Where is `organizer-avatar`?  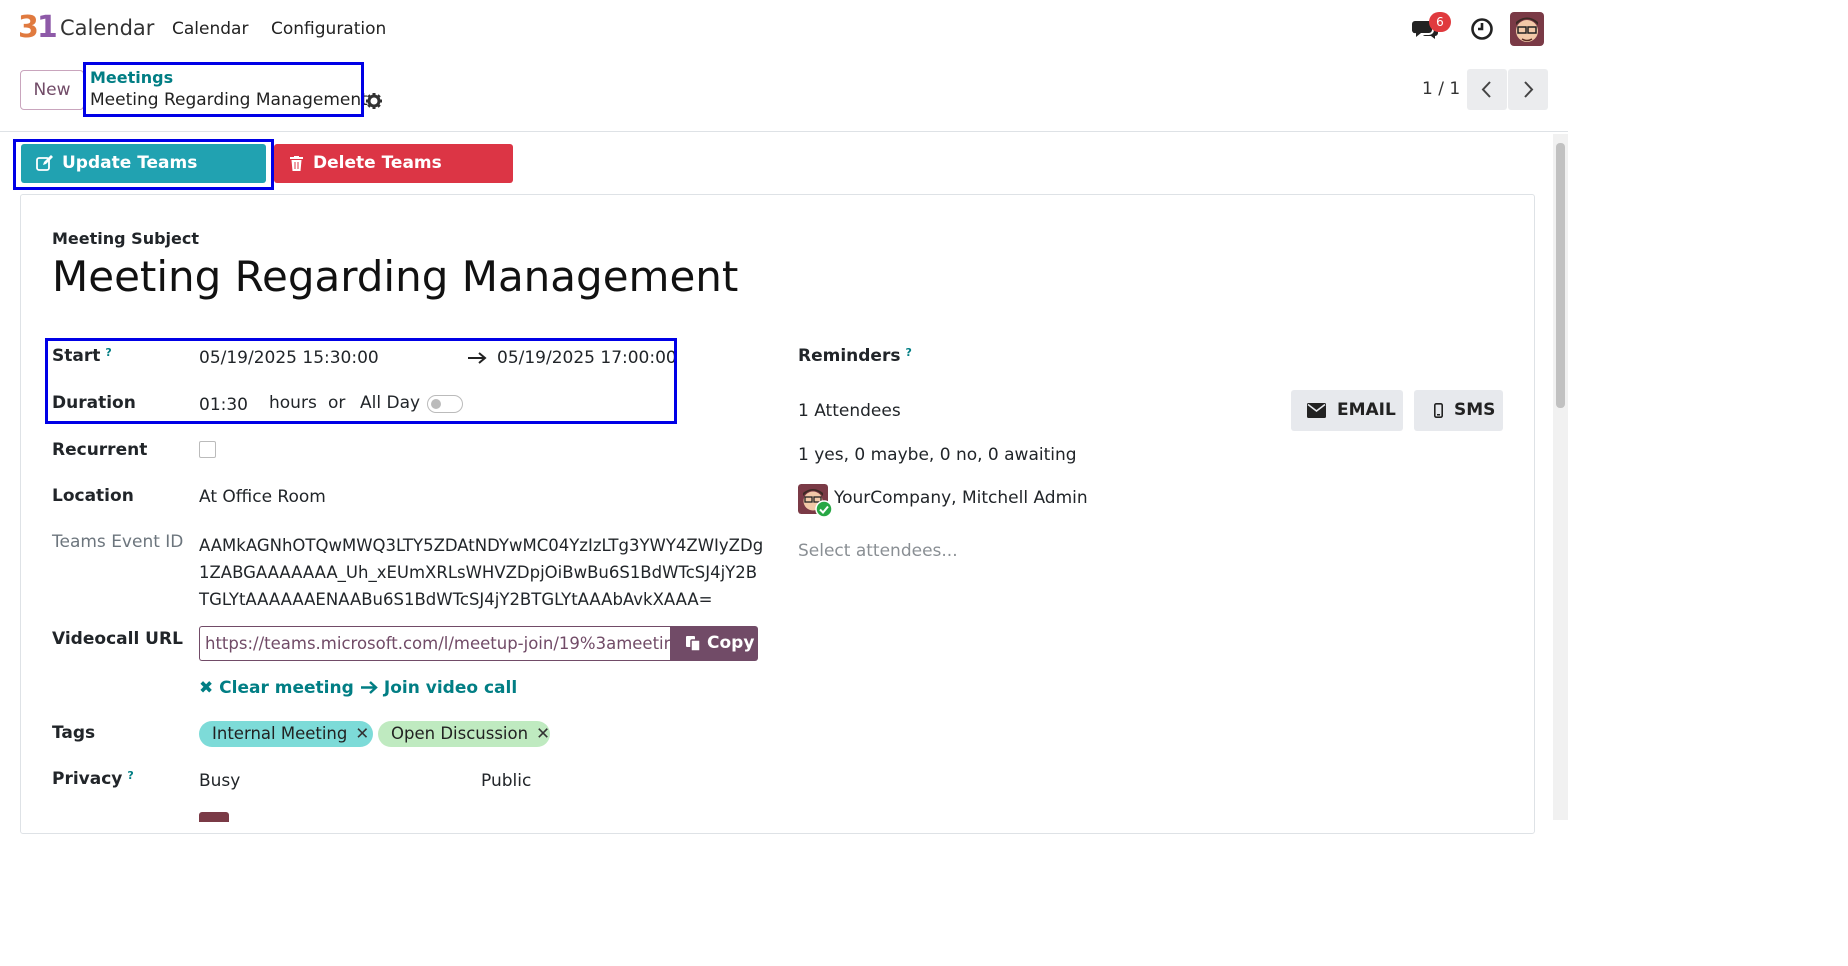 organizer-avatar is located at coordinates (214, 817).